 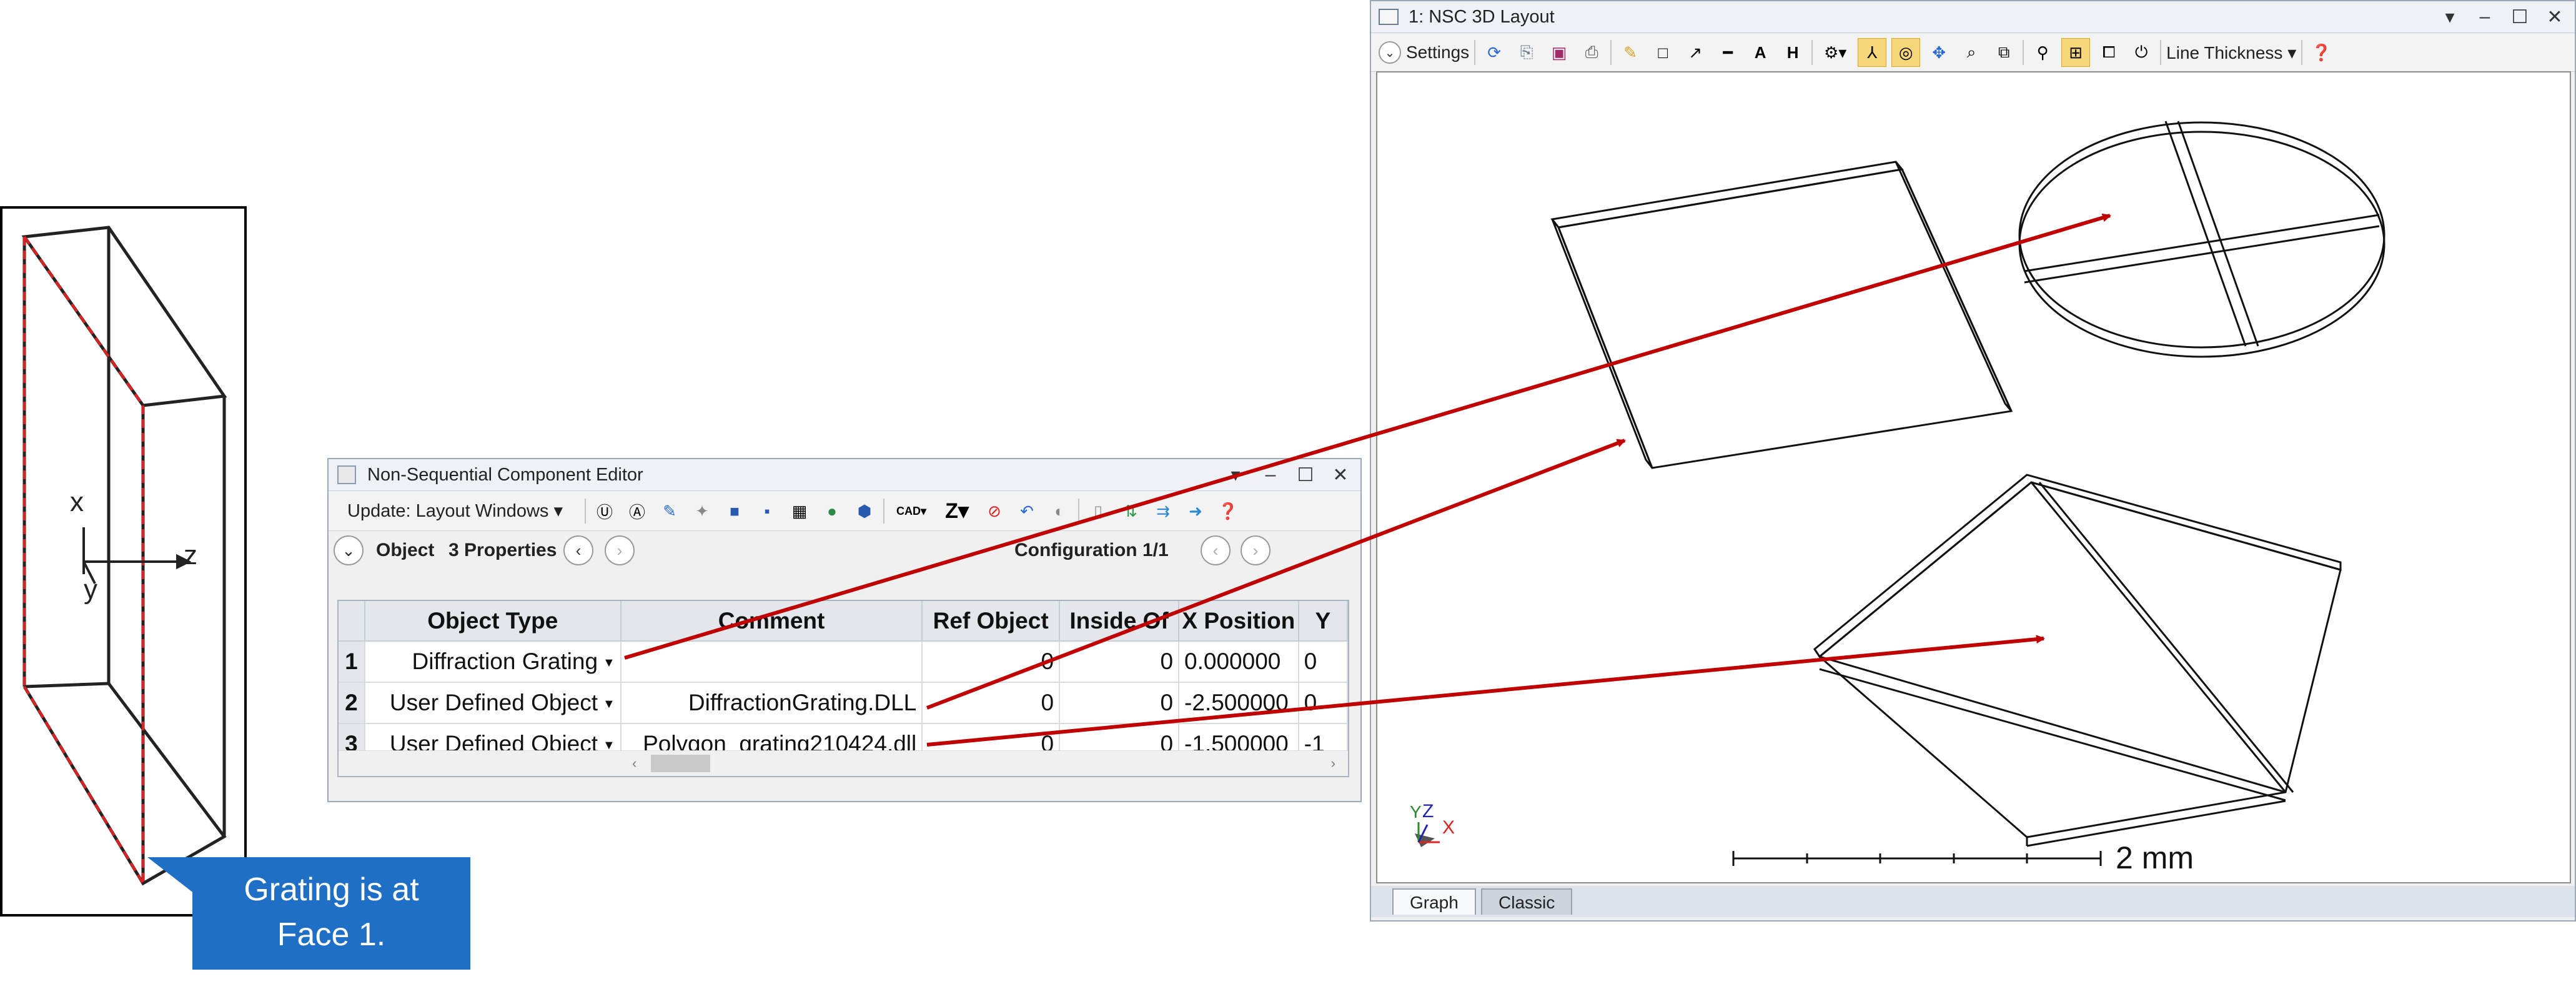 What do you see at coordinates (1527, 901) in the screenshot?
I see `tab-classic: Classic` at bounding box center [1527, 901].